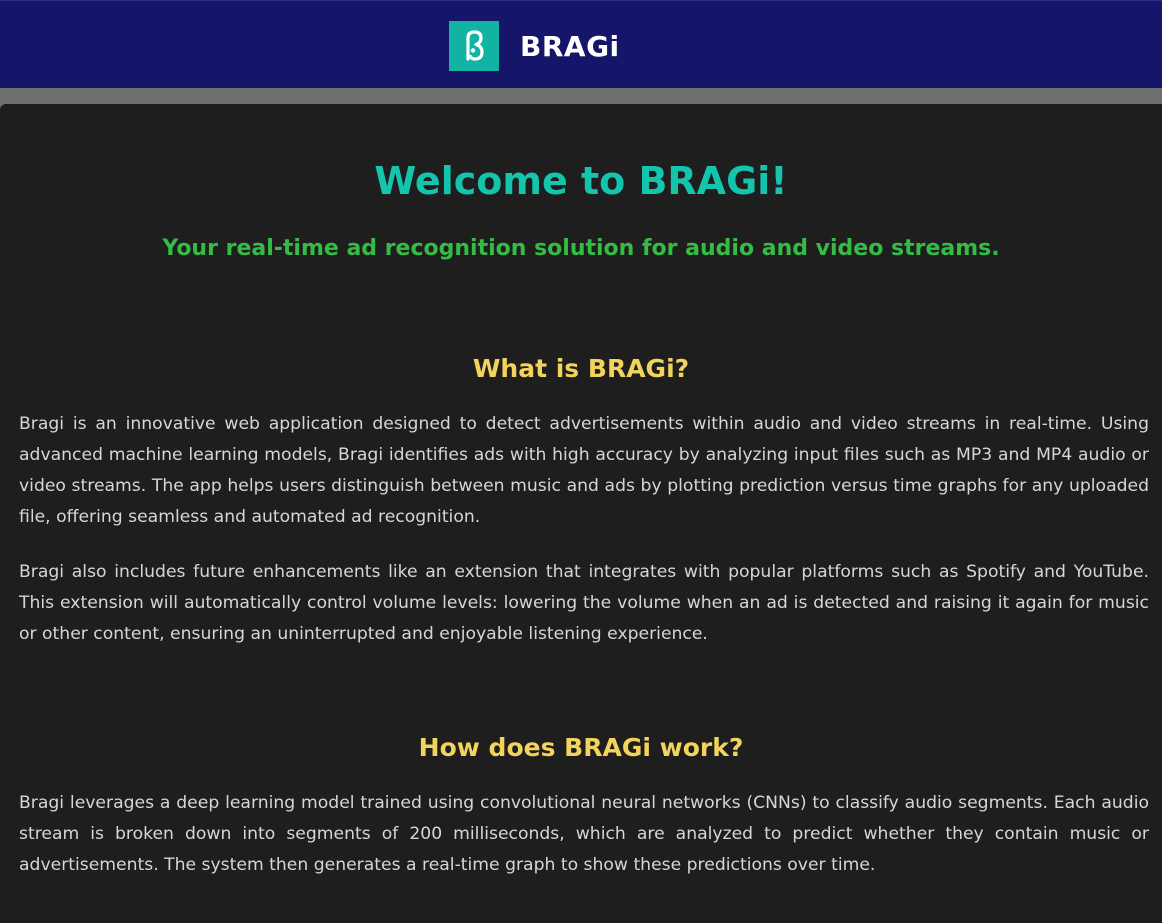 The image size is (1162, 923). Describe the element at coordinates (581, 96) in the screenshot. I see `header-divider` at that location.